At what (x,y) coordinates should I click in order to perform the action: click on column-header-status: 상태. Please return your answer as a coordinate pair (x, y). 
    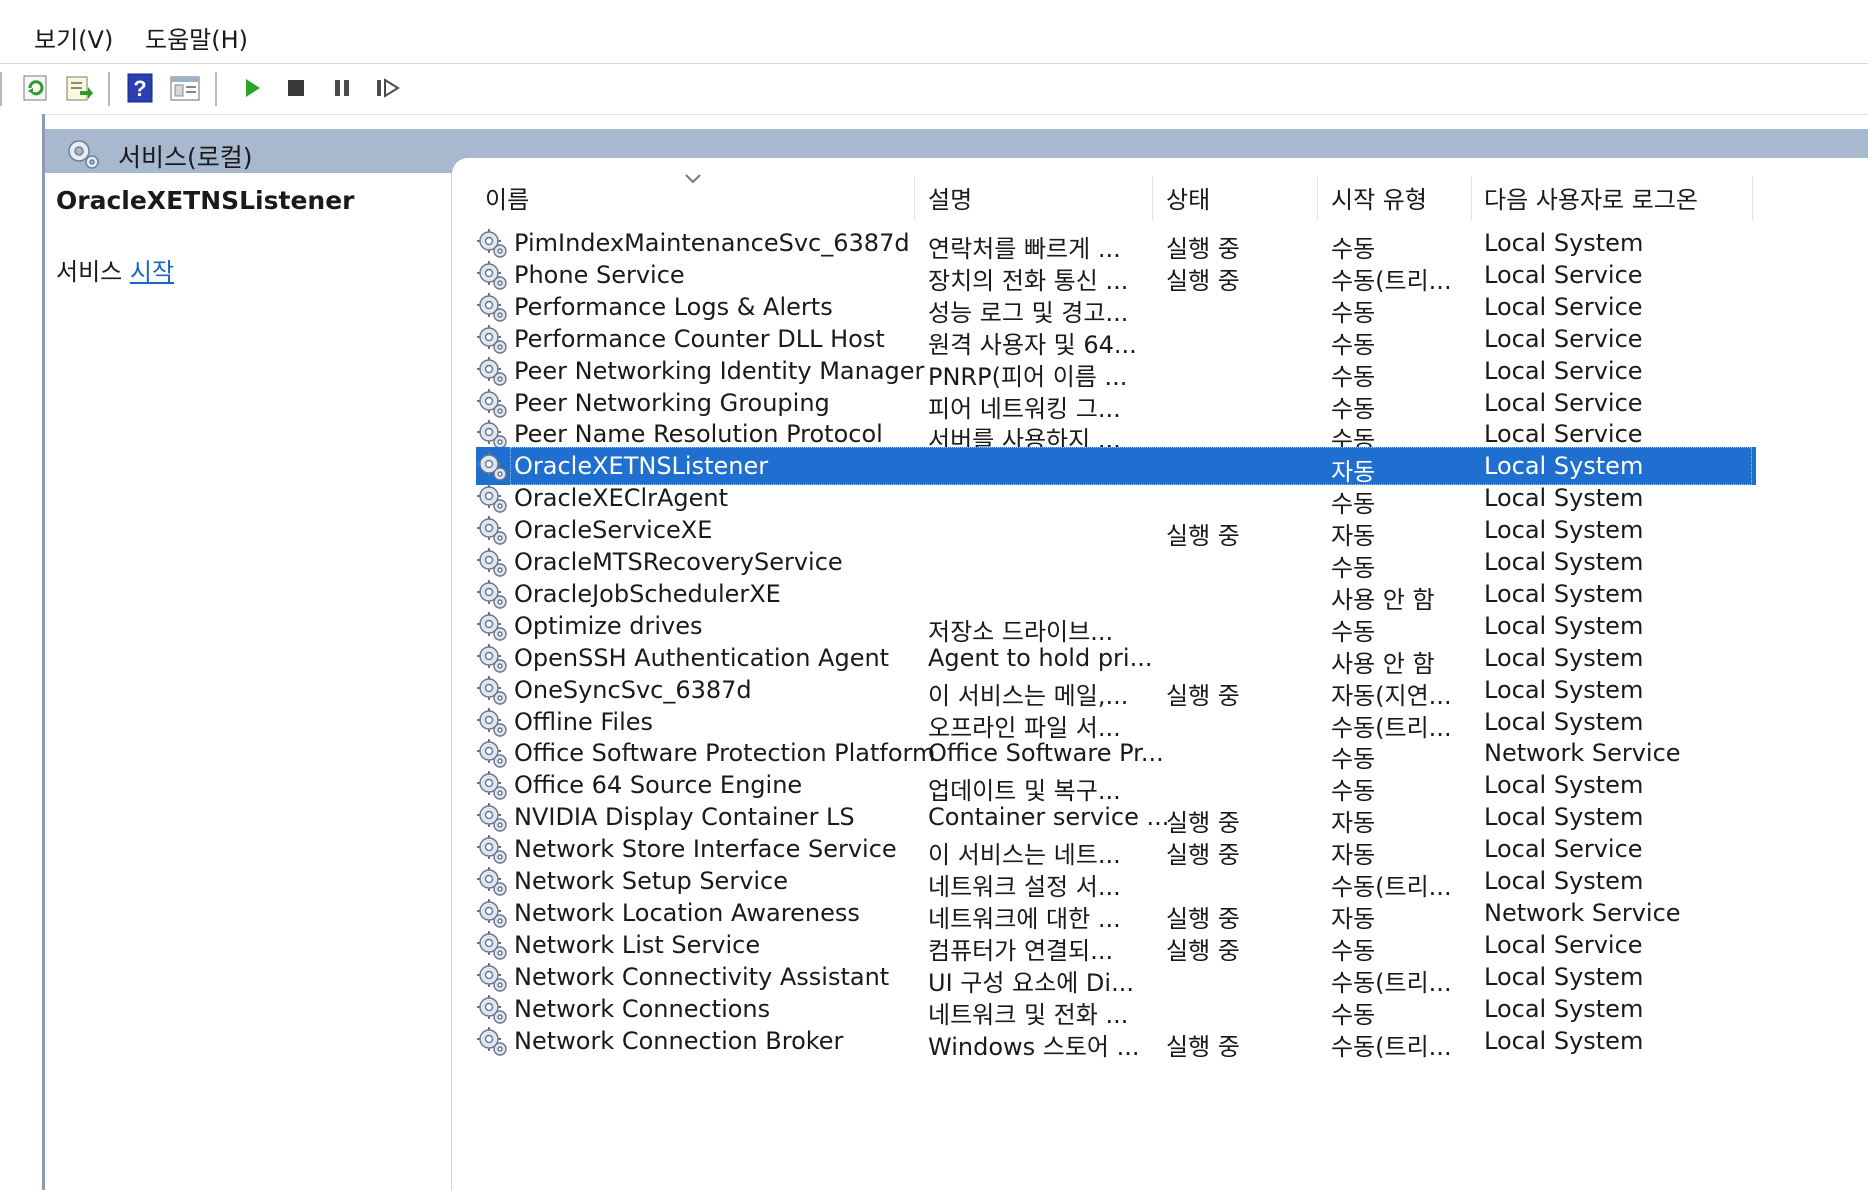
    Looking at the image, I should click on (1188, 197).